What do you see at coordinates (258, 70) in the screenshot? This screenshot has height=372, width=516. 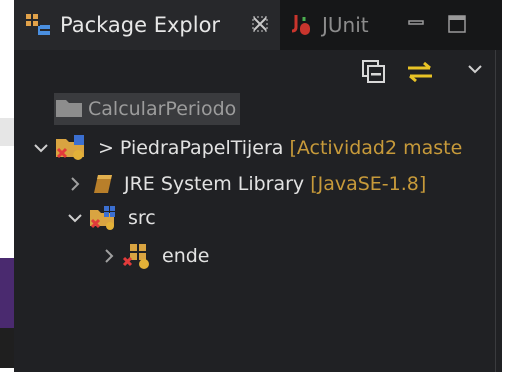 I see `view-toolbar` at bounding box center [258, 70].